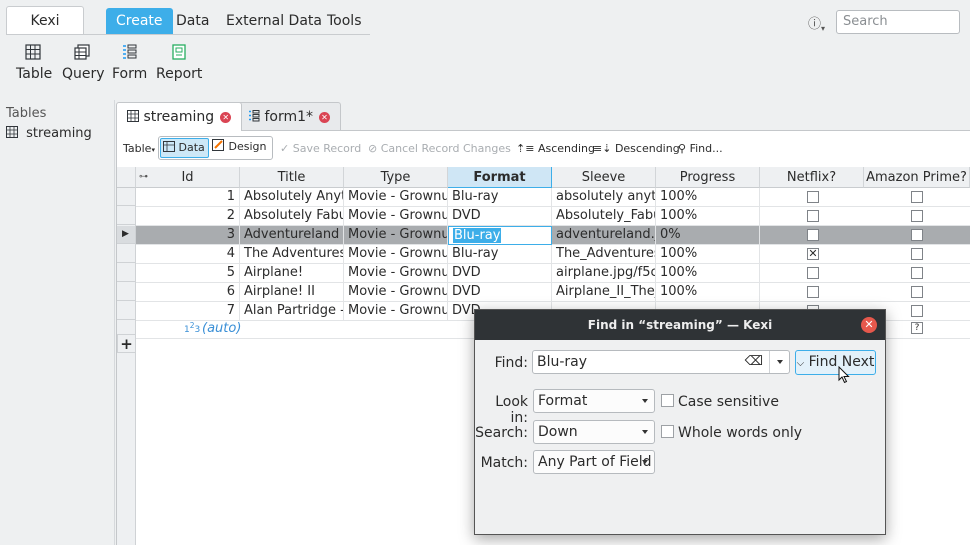 This screenshot has height=545, width=970. Describe the element at coordinates (126, 235) in the screenshot. I see `row-header: ▶` at that location.